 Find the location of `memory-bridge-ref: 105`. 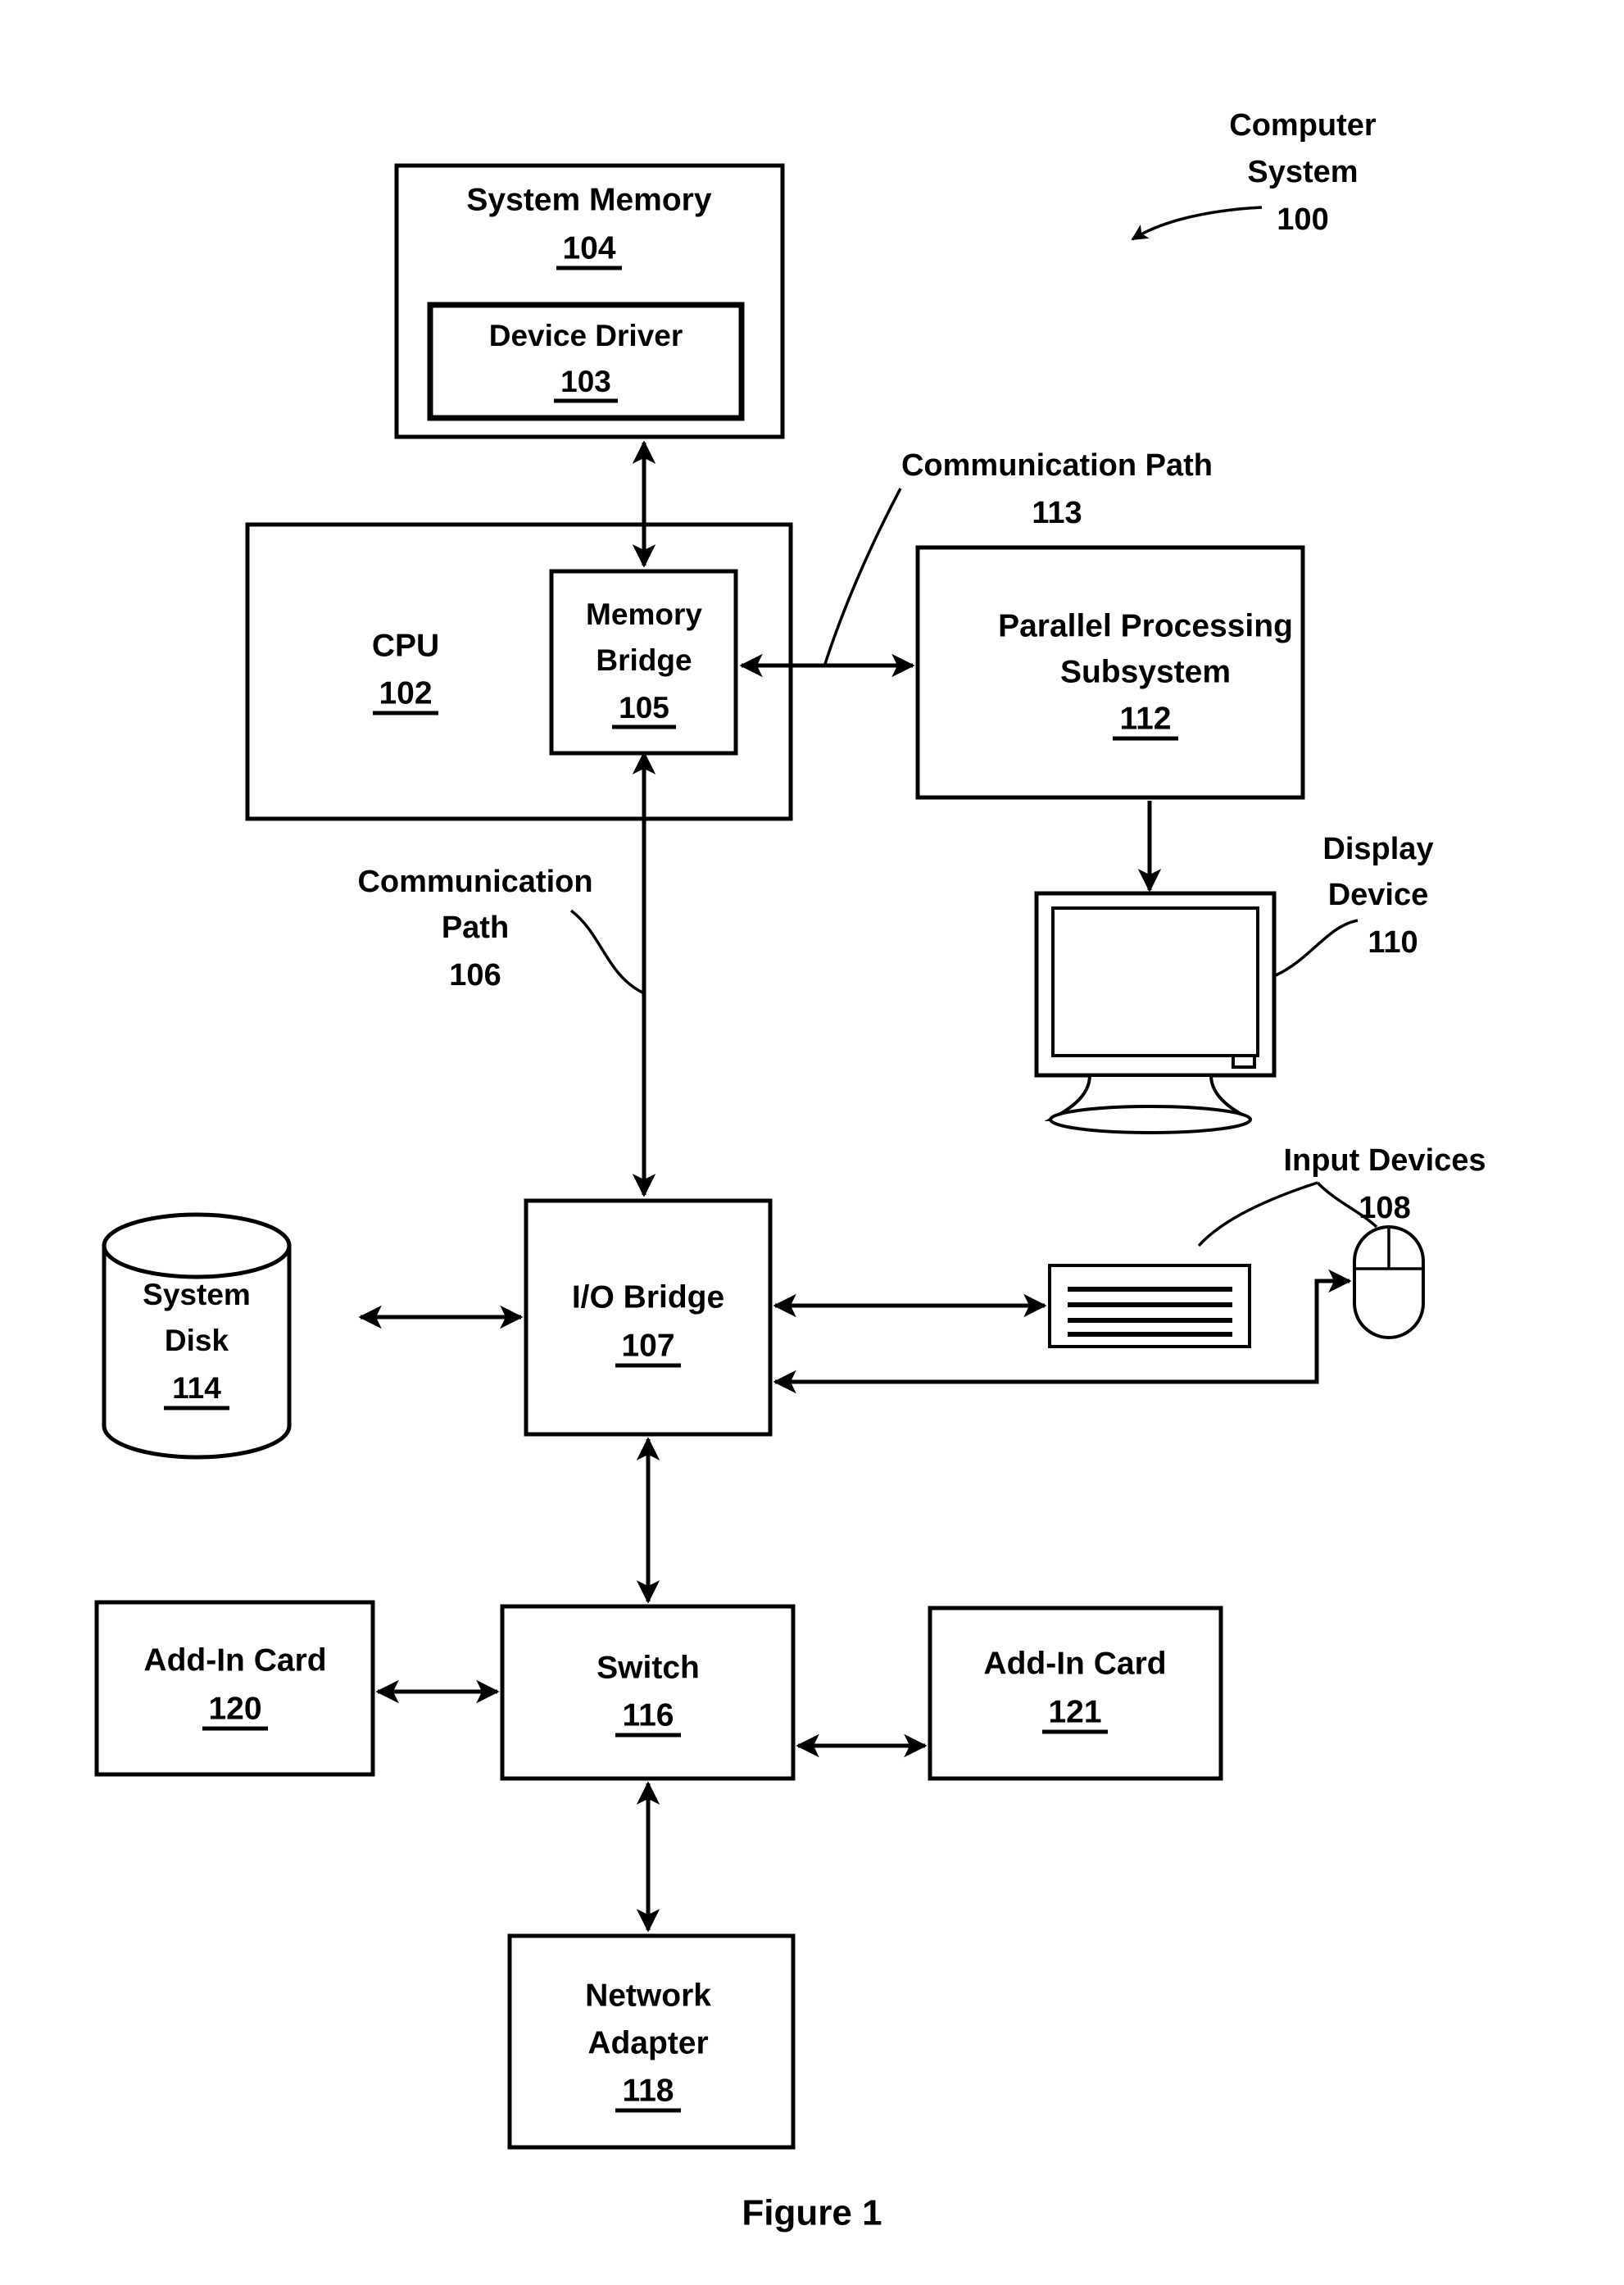

memory-bridge-ref: 105 is located at coordinates (644, 708).